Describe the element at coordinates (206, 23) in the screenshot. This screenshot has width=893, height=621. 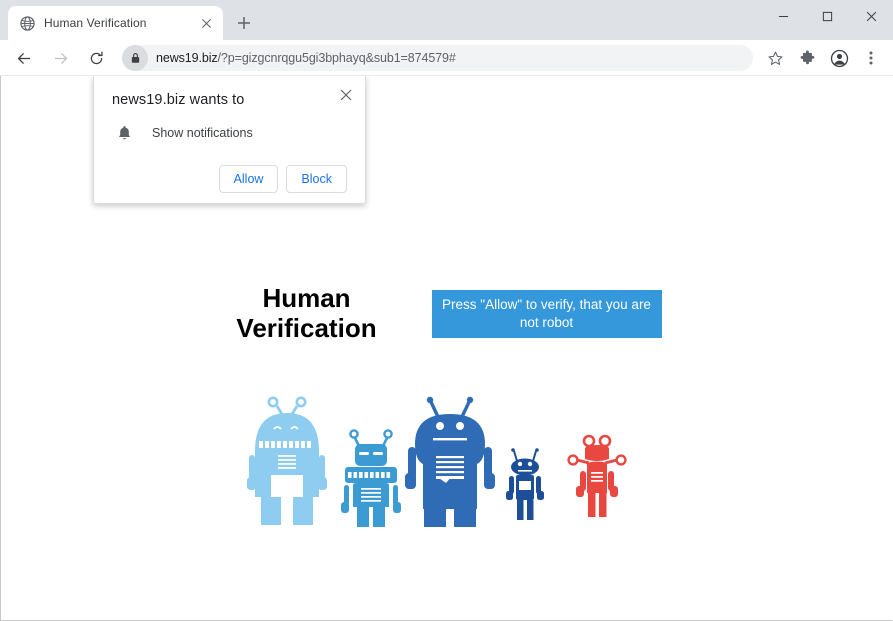
I see `close-icon` at that location.